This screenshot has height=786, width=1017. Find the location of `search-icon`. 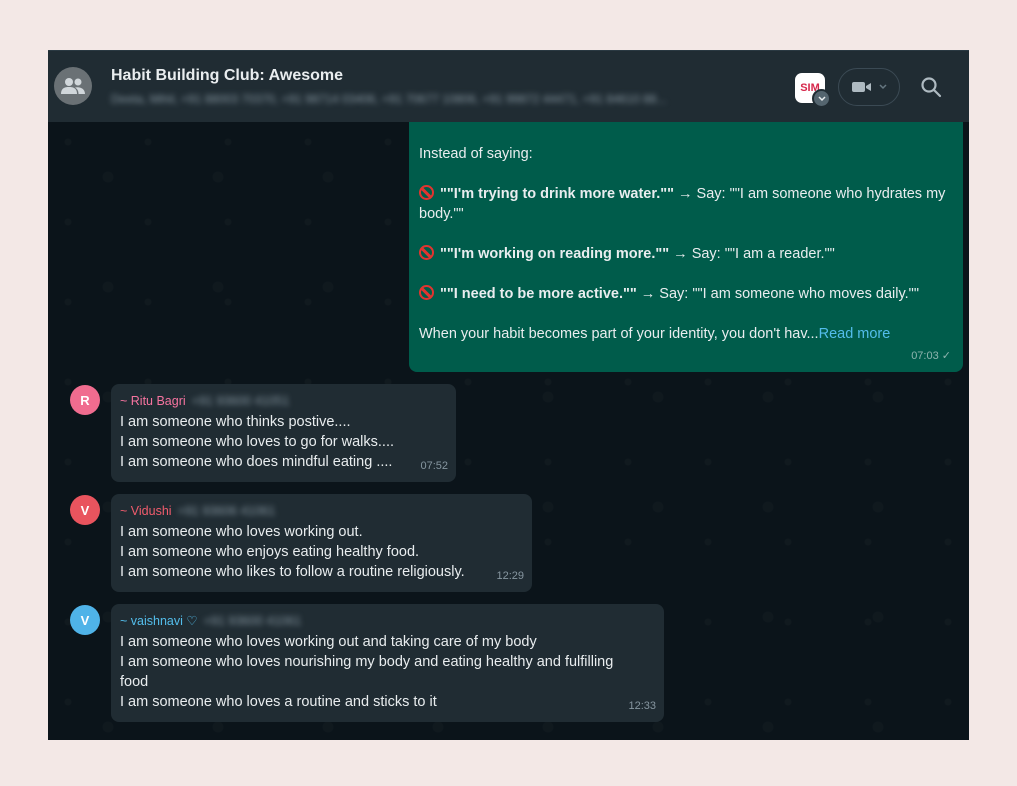

search-icon is located at coordinates (931, 87).